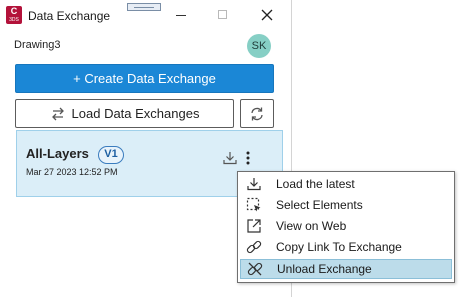  I want to click on menu-item-label: View on Web, so click(311, 226).